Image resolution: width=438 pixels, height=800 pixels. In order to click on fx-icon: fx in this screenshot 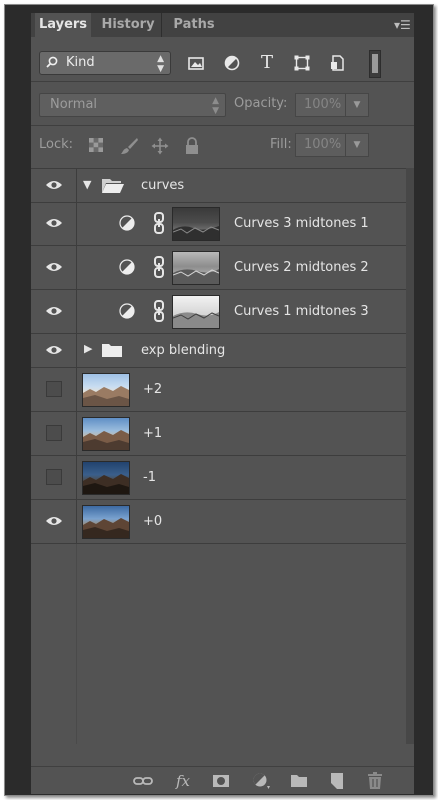, I will do `click(183, 781)`.